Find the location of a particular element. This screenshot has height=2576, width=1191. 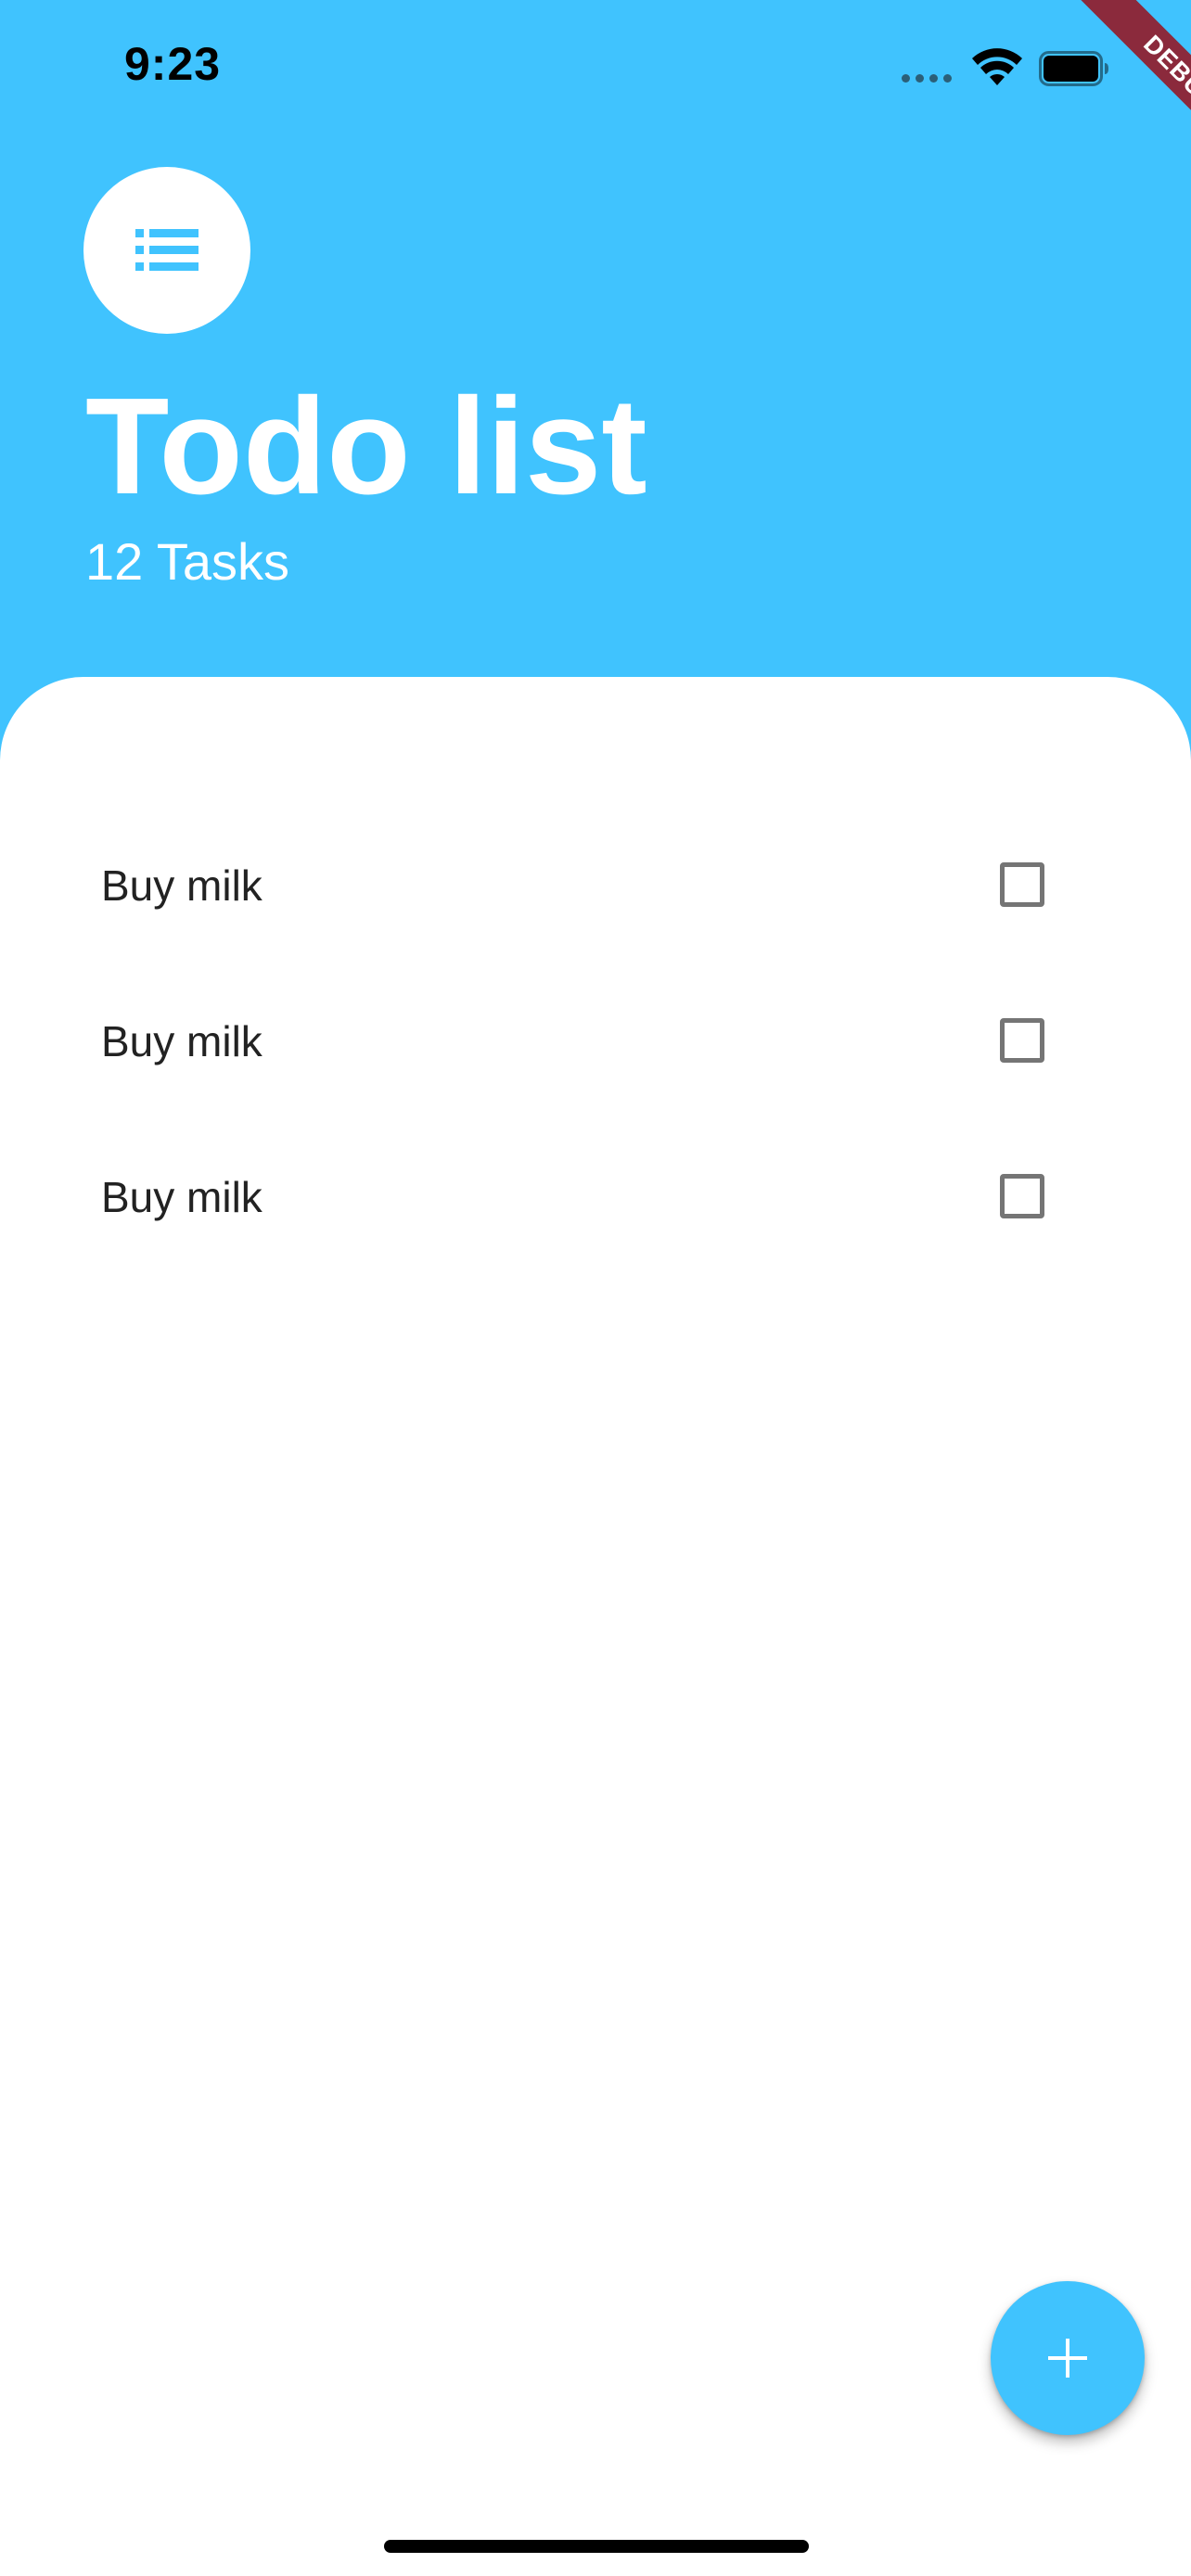

add-task-button is located at coordinates (1068, 2358).